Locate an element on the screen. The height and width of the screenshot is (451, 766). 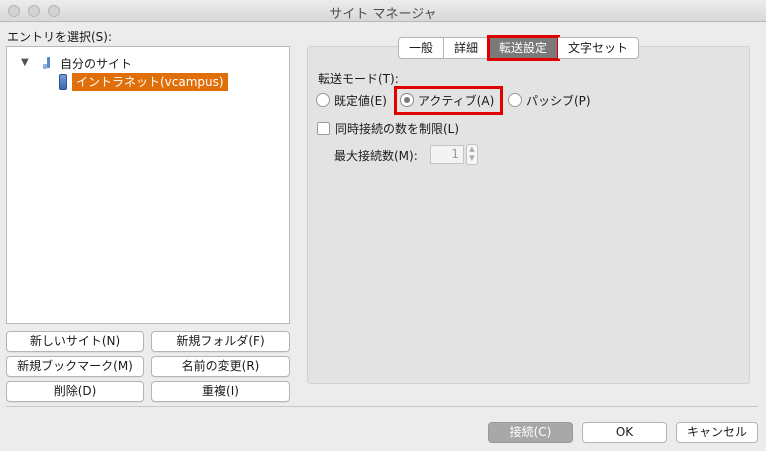
limit-connections-checkbox: 同時接続の数を制限(L) is located at coordinates (388, 128).